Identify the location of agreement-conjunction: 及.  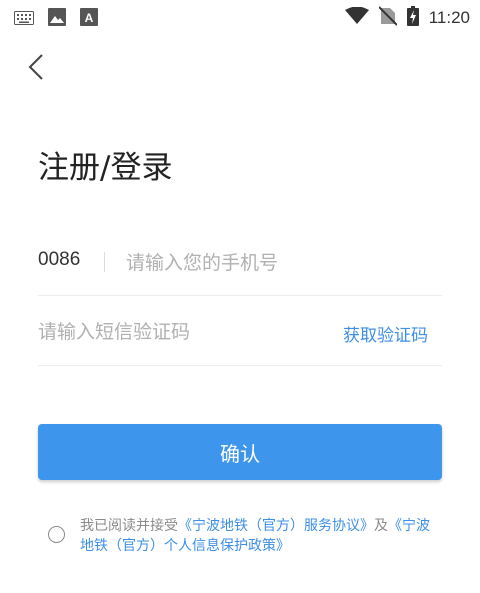
(381, 526).